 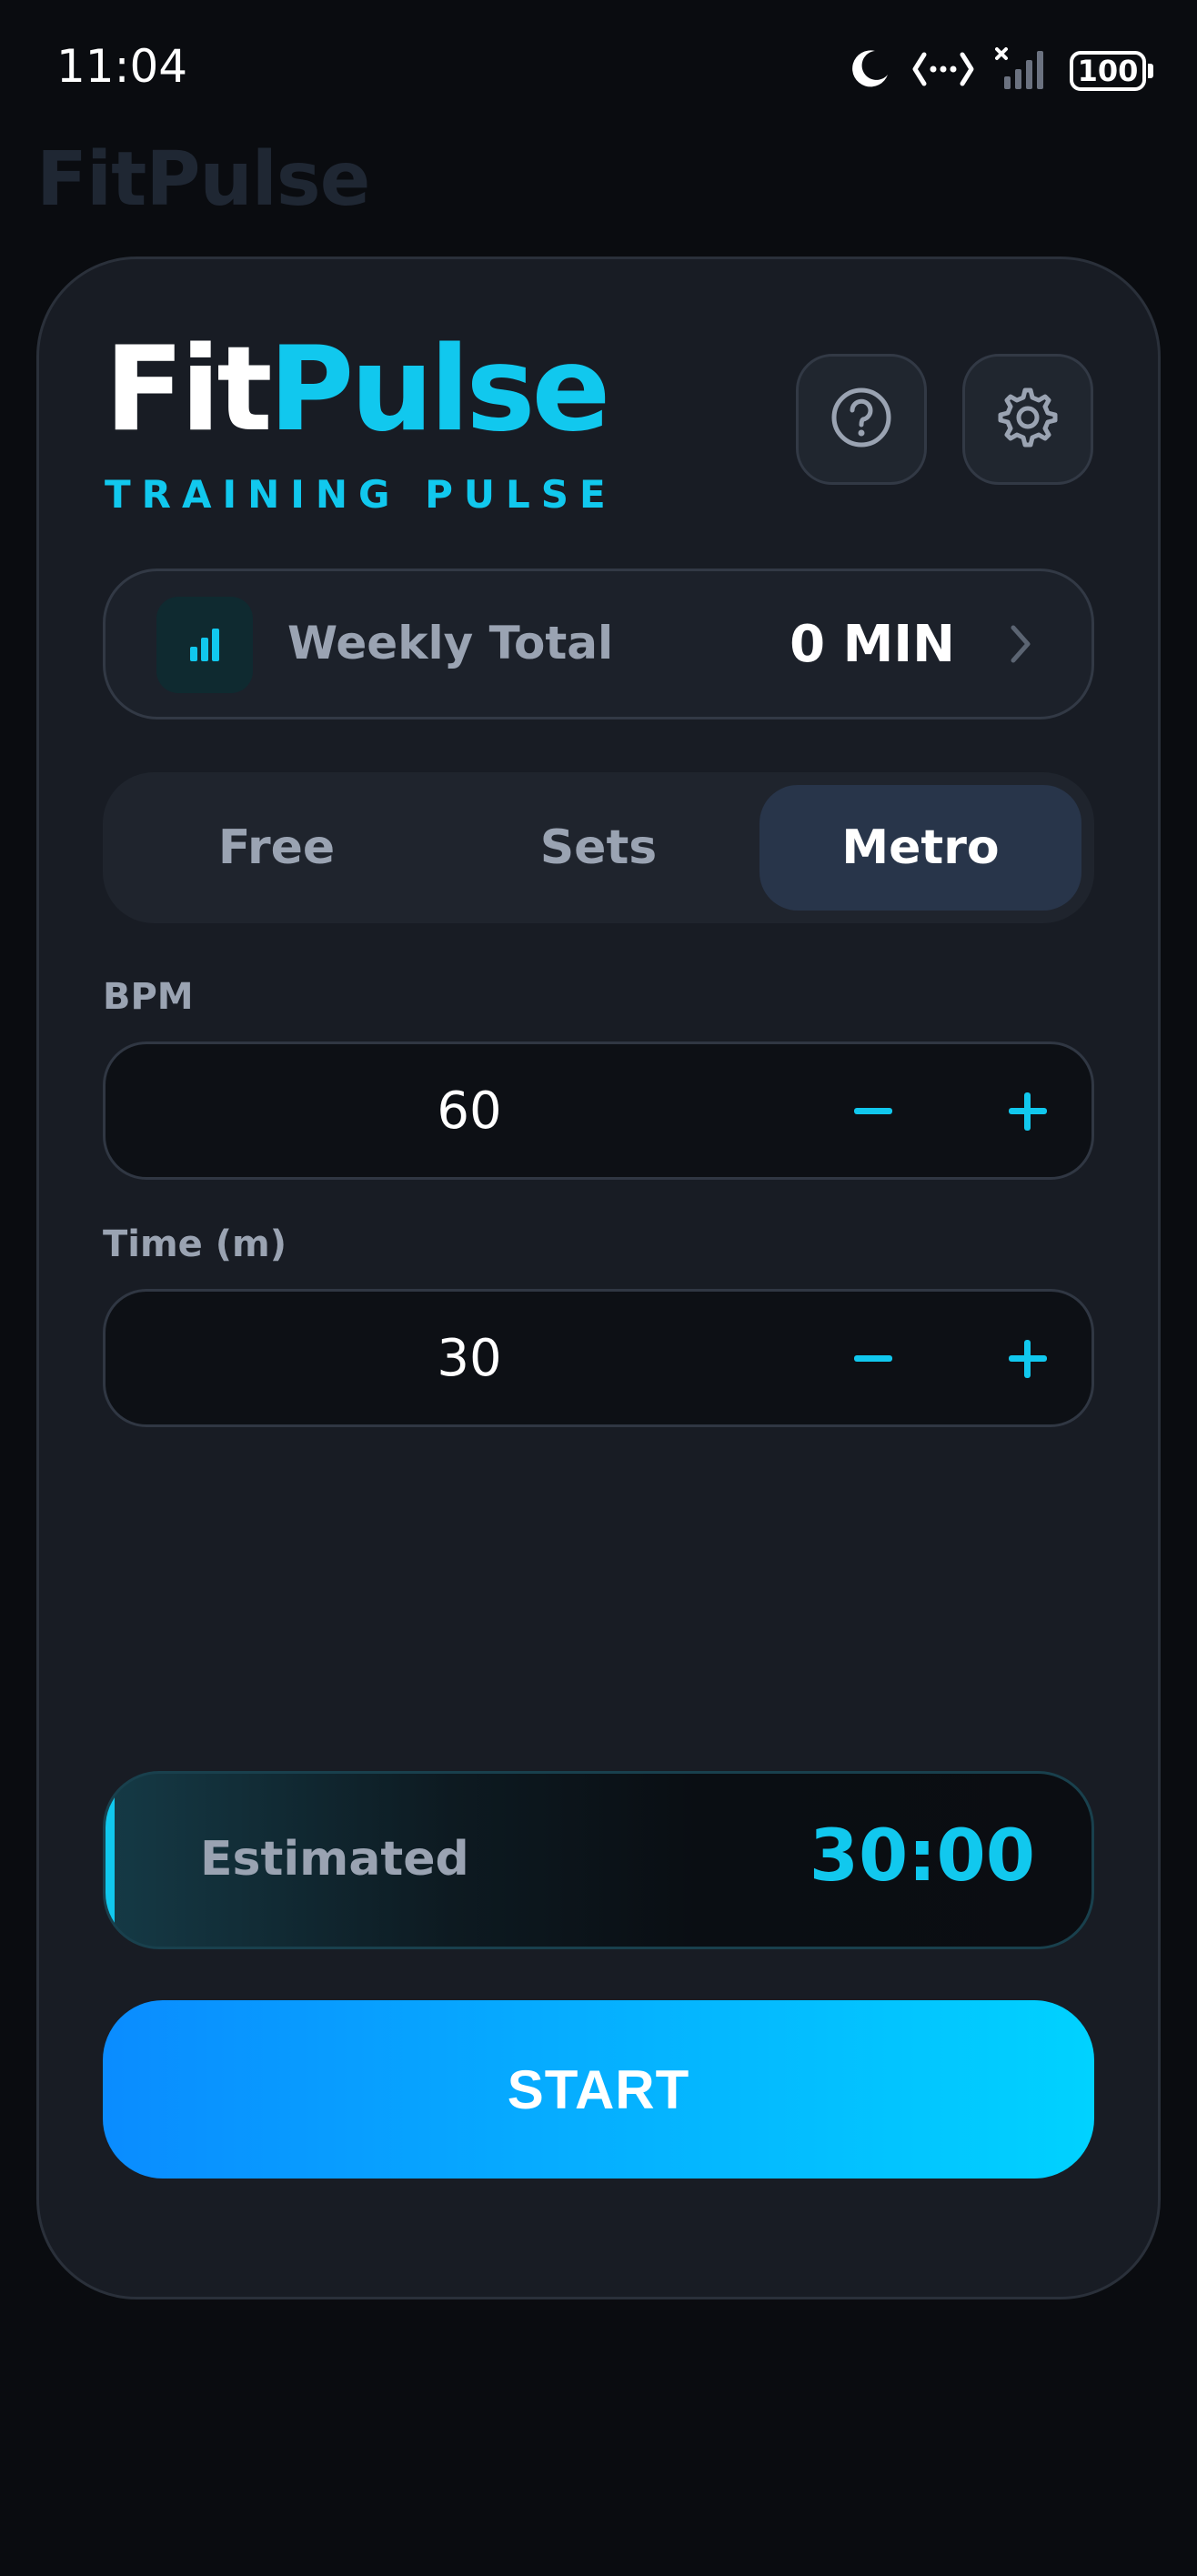 I want to click on weekly-total-label: Weekly Total, so click(x=450, y=643).